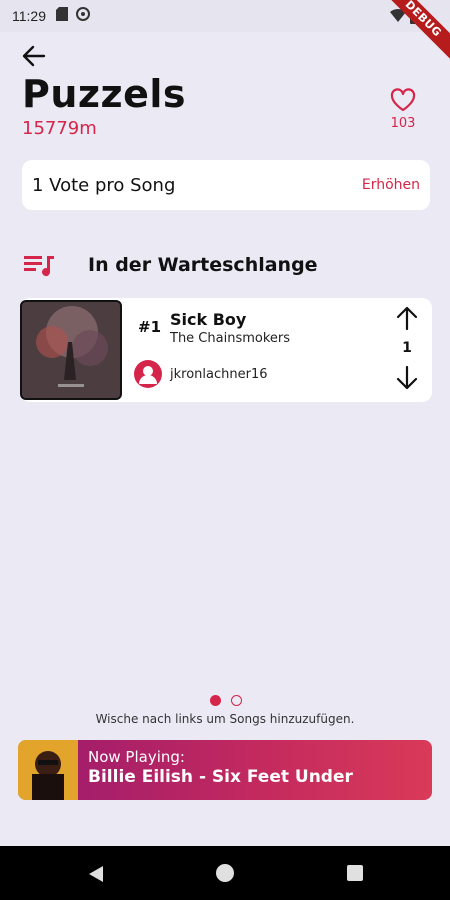  What do you see at coordinates (136, 757) in the screenshot?
I see `now-playing-label: Now Playing:` at bounding box center [136, 757].